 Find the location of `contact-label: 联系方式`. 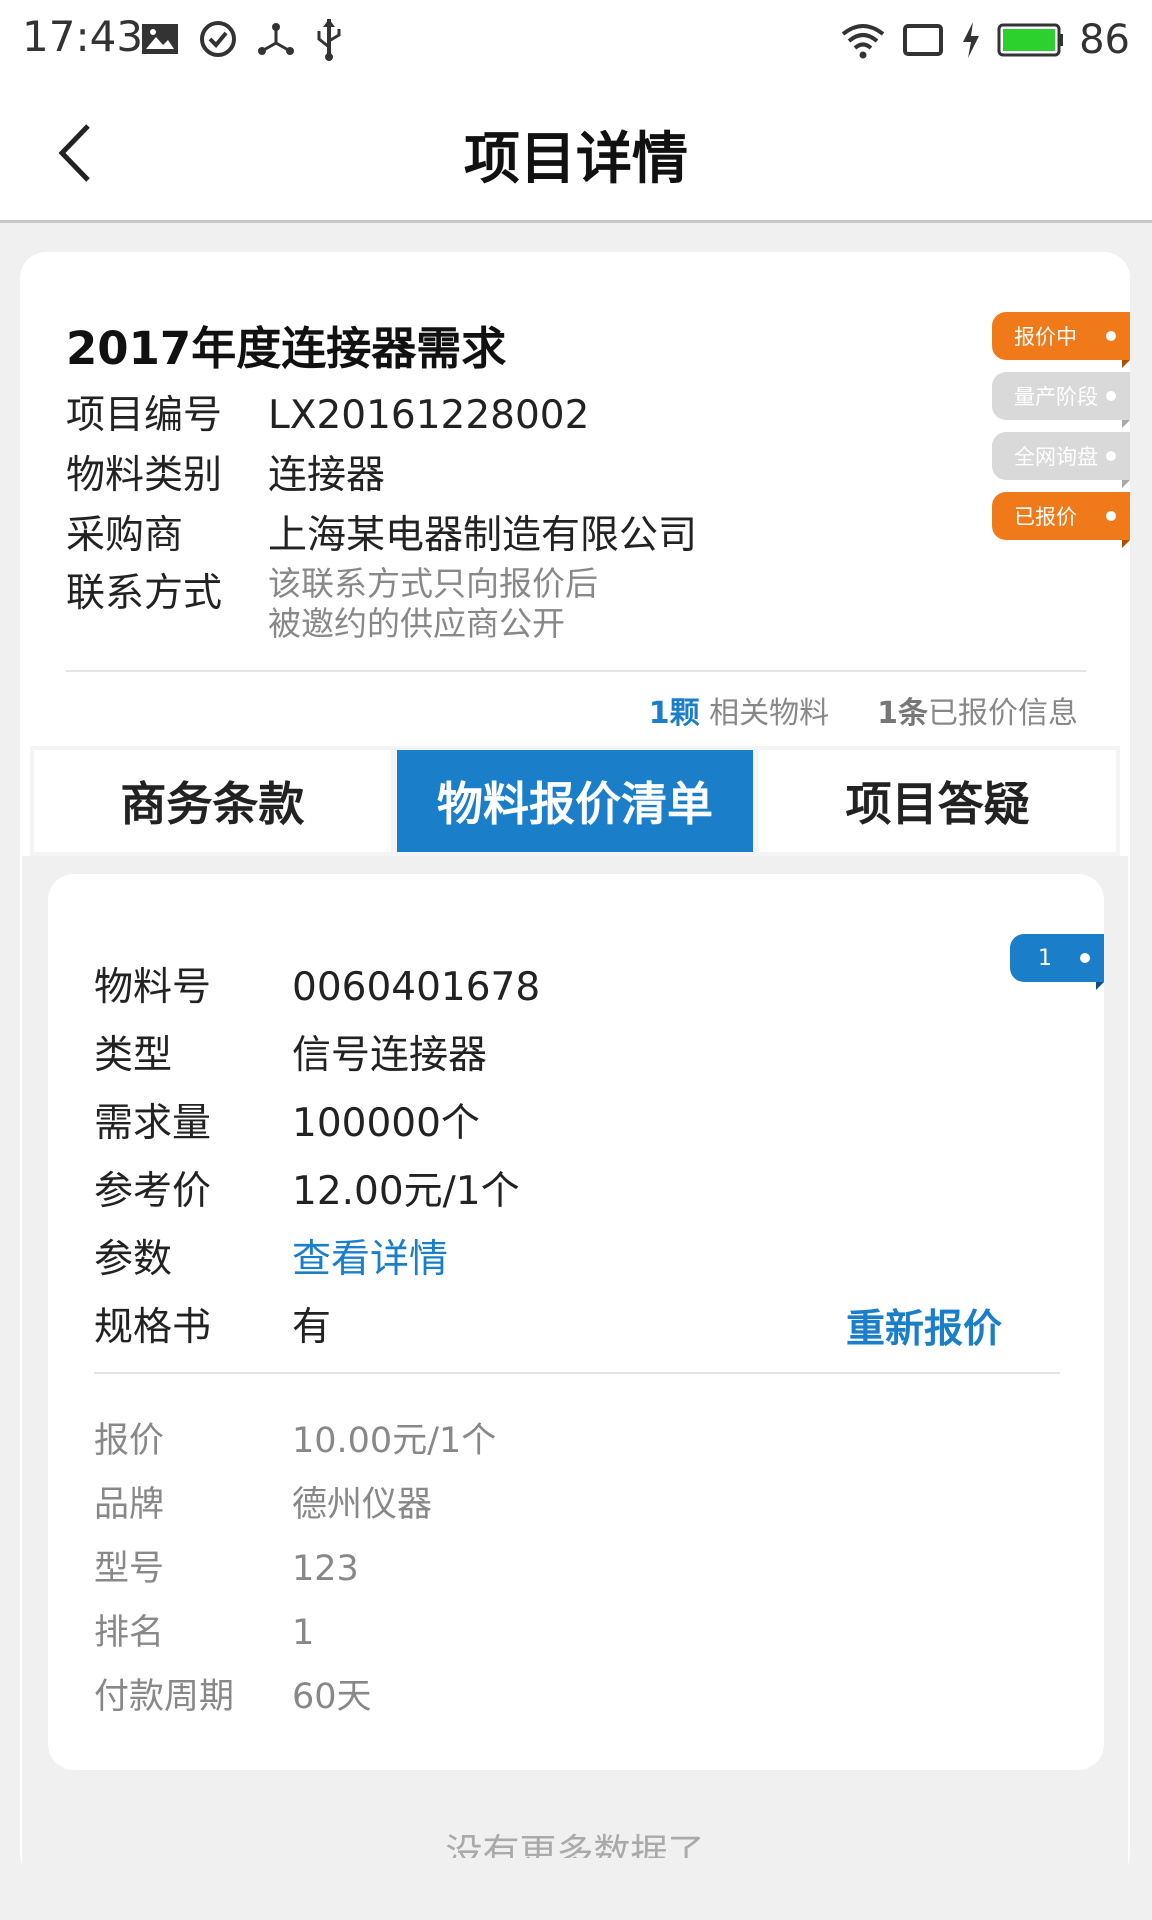

contact-label: 联系方式 is located at coordinates (144, 593).